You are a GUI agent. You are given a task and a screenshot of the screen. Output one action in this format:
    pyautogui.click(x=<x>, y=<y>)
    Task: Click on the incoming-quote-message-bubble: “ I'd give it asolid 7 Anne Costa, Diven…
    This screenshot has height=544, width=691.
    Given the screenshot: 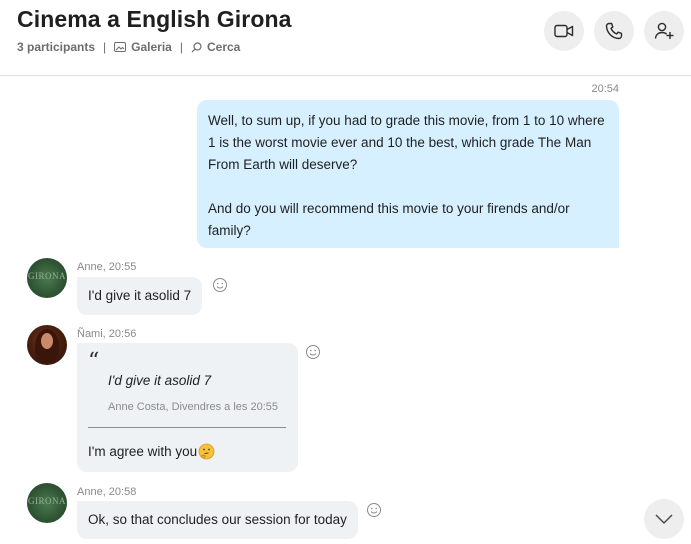 What is the action you would take?
    pyautogui.click(x=187, y=407)
    